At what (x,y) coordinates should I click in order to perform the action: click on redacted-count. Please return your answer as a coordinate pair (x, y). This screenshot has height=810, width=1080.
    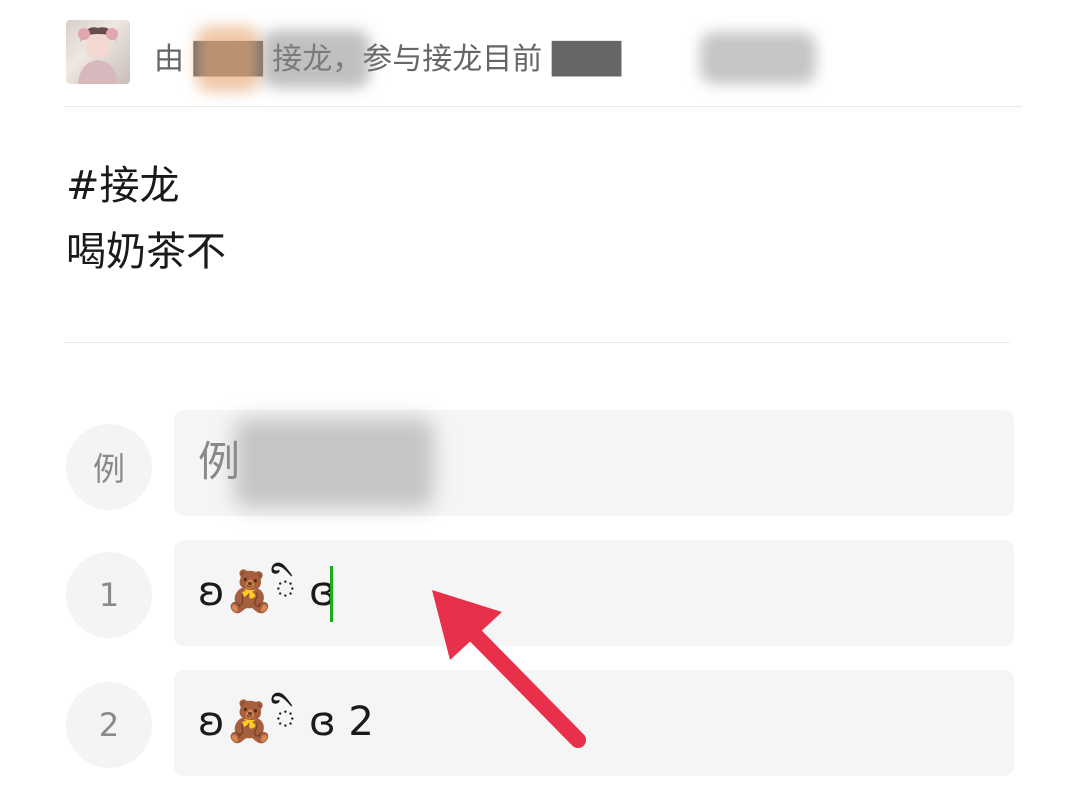
    Looking at the image, I should click on (758, 58).